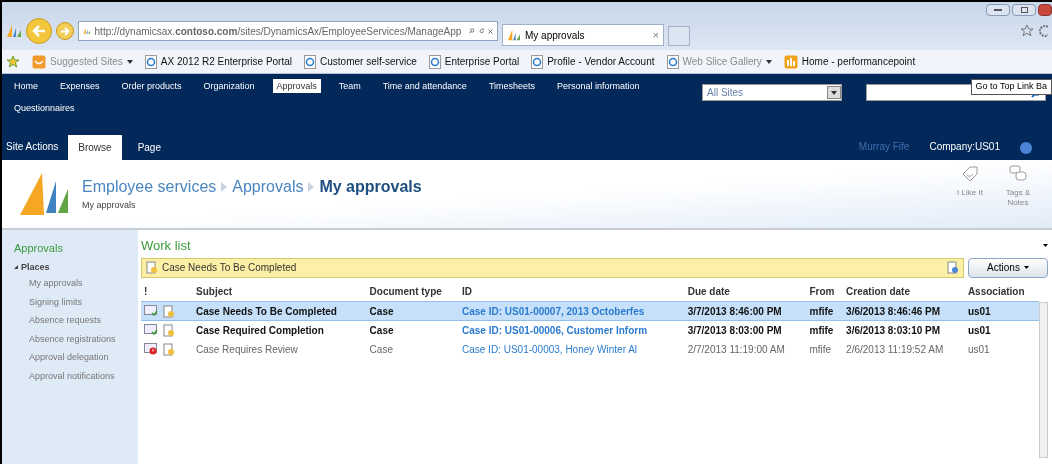 The image size is (1052, 464). Describe the element at coordinates (893, 330) in the screenshot. I see `table-cell: 3/6/2013 8:03:10 PM` at that location.